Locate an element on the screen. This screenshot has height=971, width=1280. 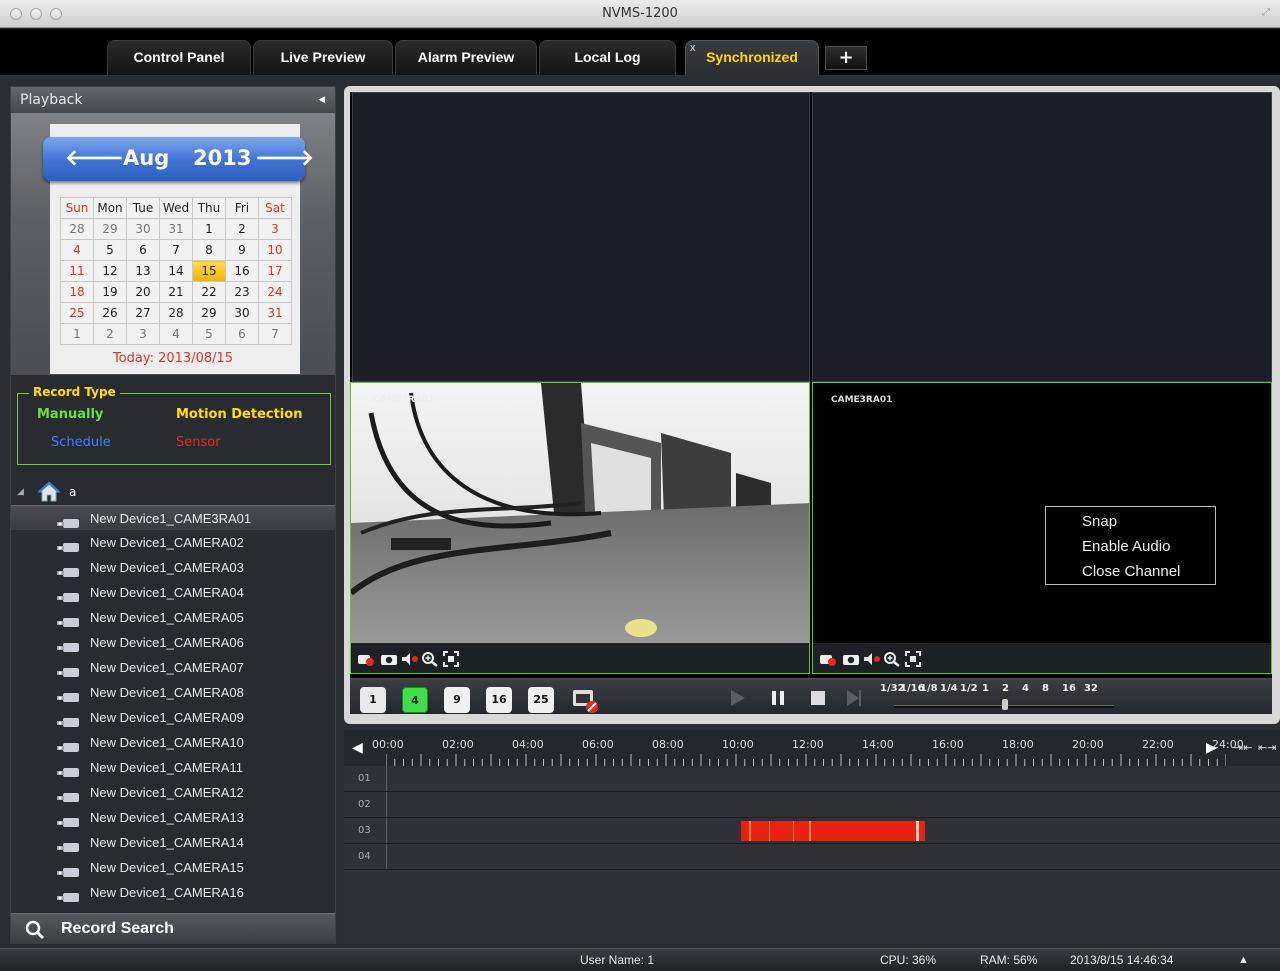
timeline-row: 03 is located at coordinates (812, 831).